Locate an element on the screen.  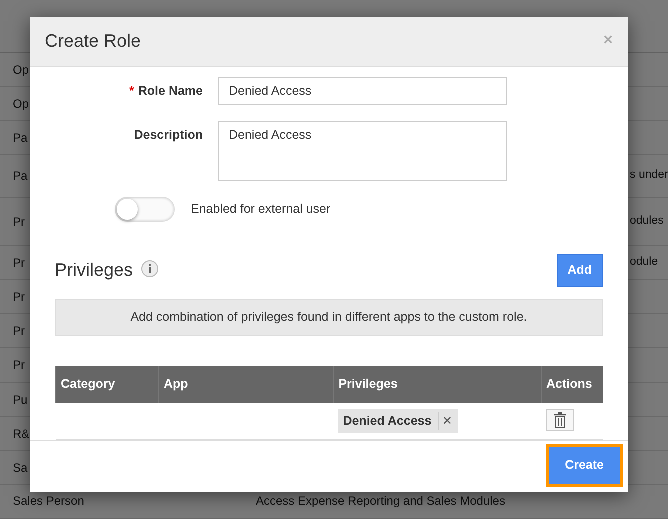
role-name-field: Denied Access is located at coordinates (362, 91).